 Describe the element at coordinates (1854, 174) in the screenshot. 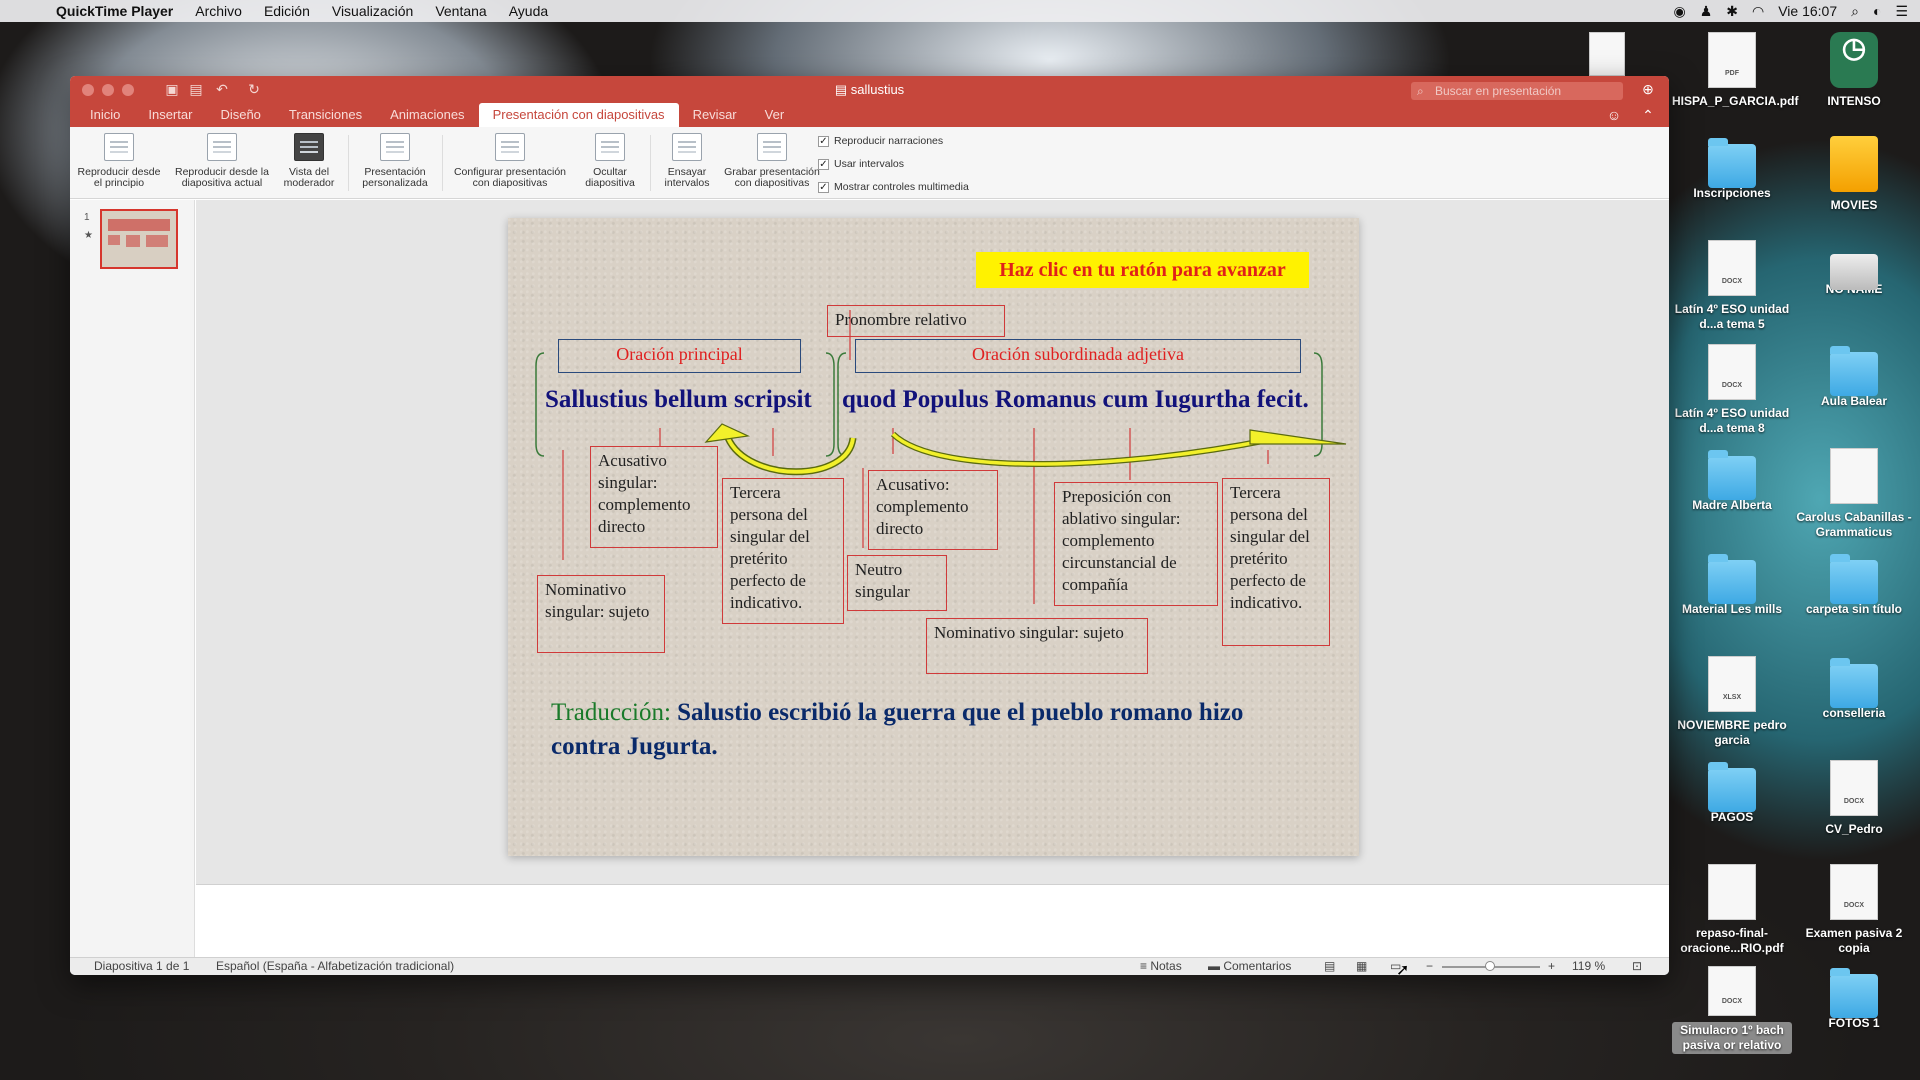

I see `desktop-icon-movies: MOVIES` at that location.